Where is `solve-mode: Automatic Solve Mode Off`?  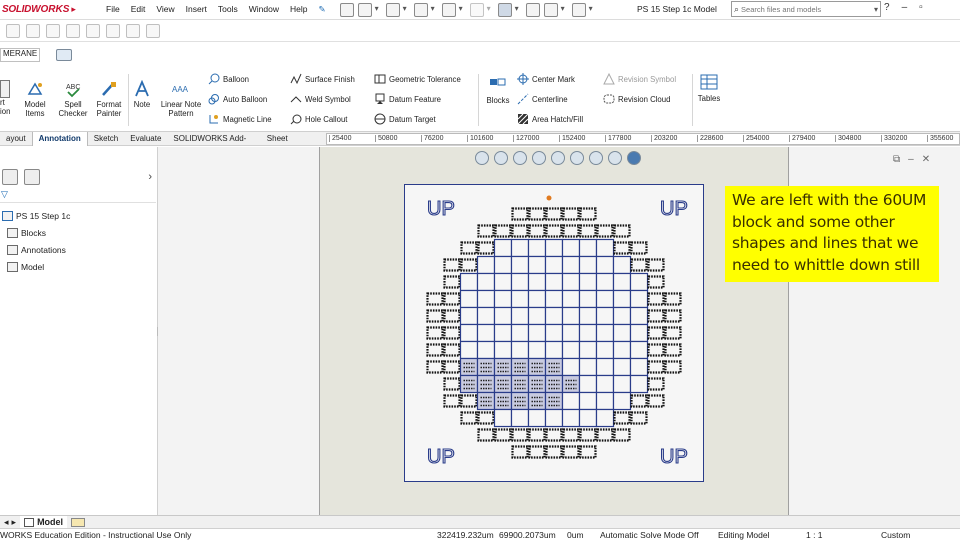
solve-mode: Automatic Solve Mode Off is located at coordinates (649, 535).